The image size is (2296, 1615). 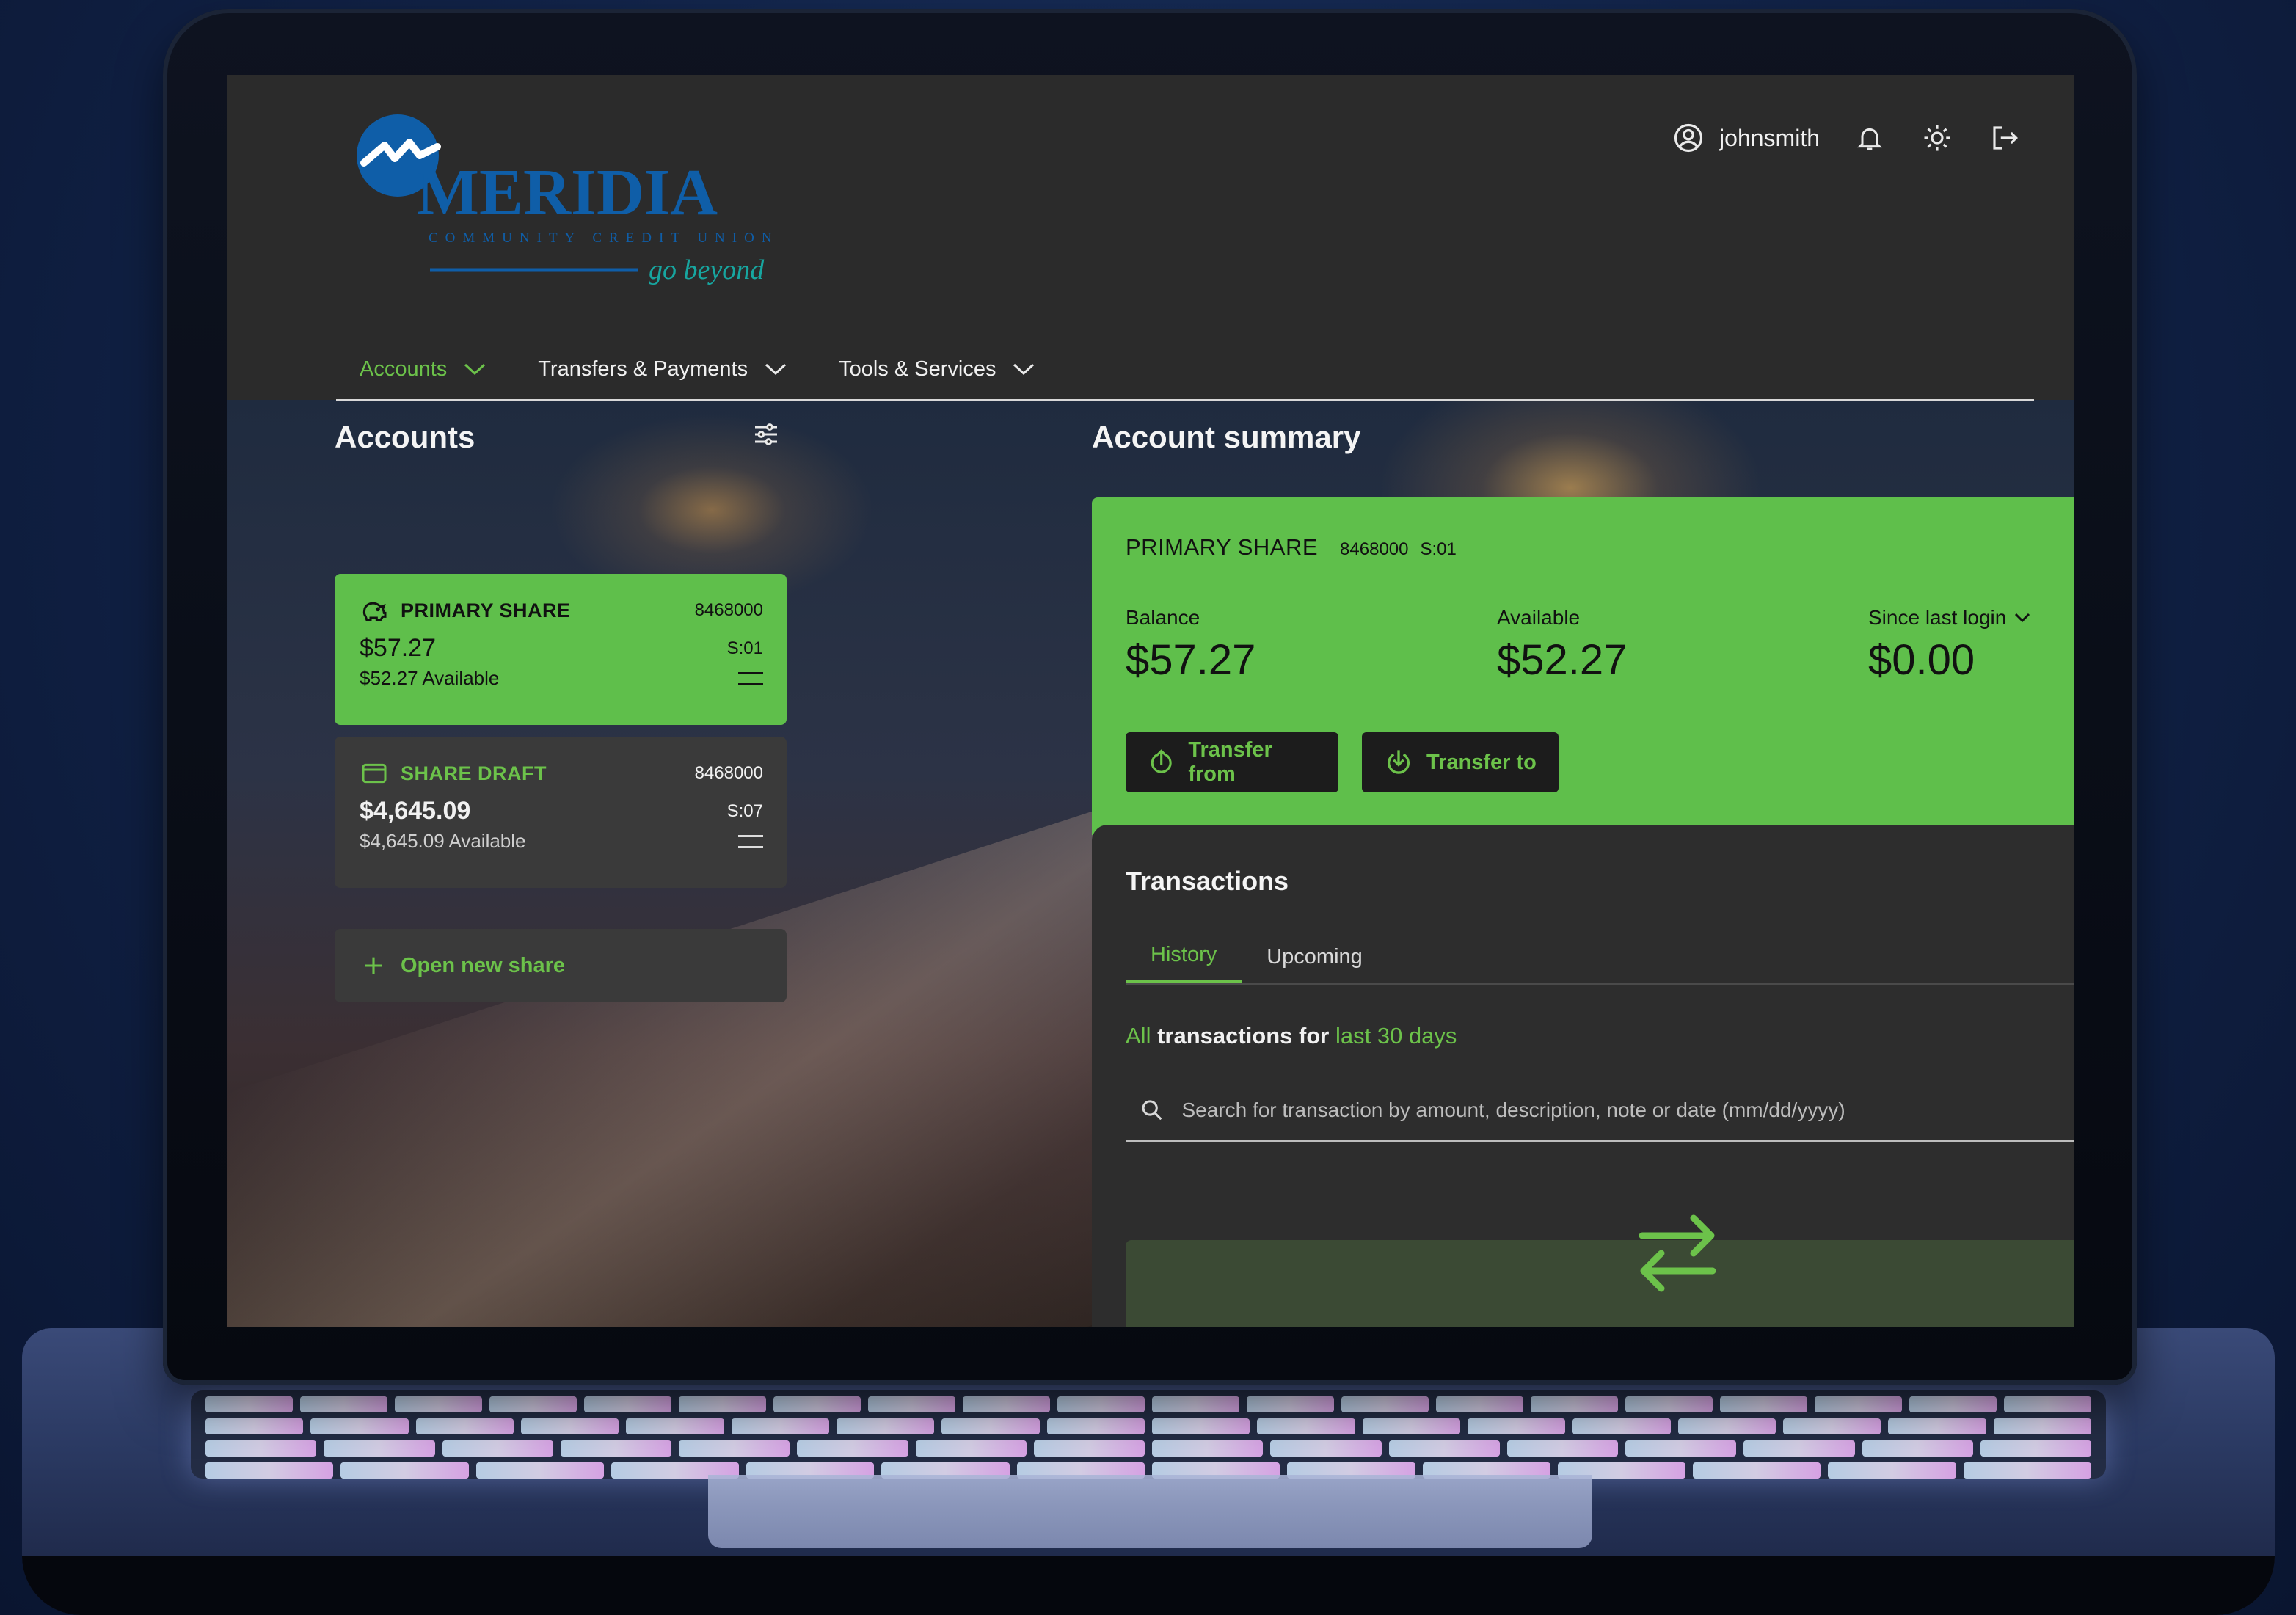 I want to click on since-last-login-label: Since last login, so click(x=1937, y=617).